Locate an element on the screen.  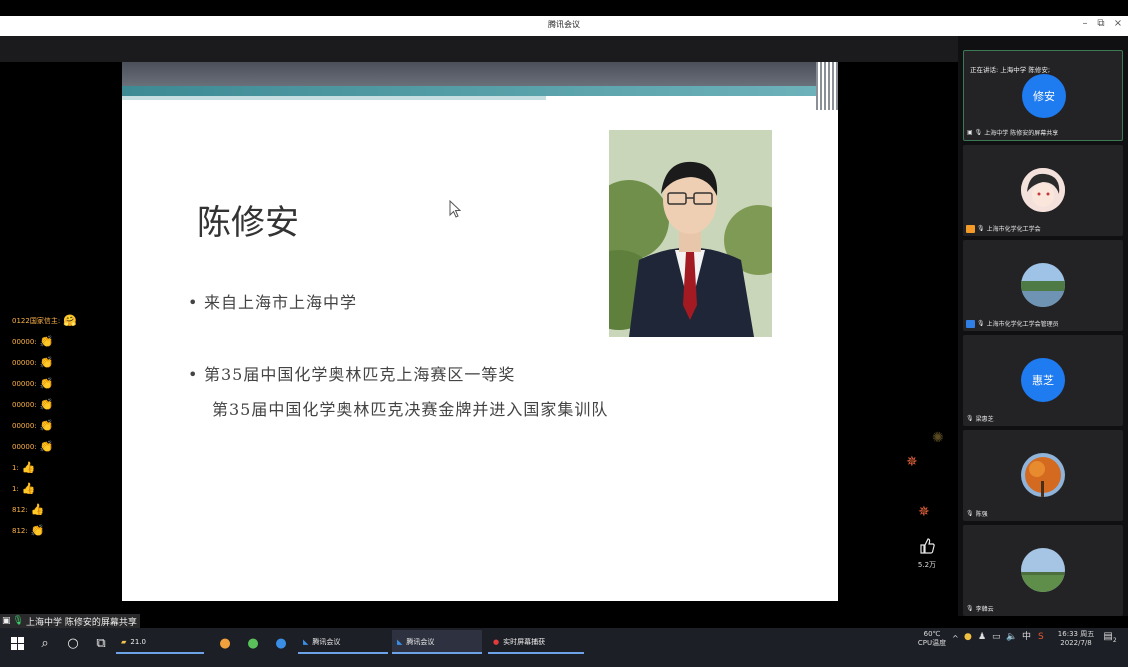
record-icon: ● is located at coordinates (496, 642).